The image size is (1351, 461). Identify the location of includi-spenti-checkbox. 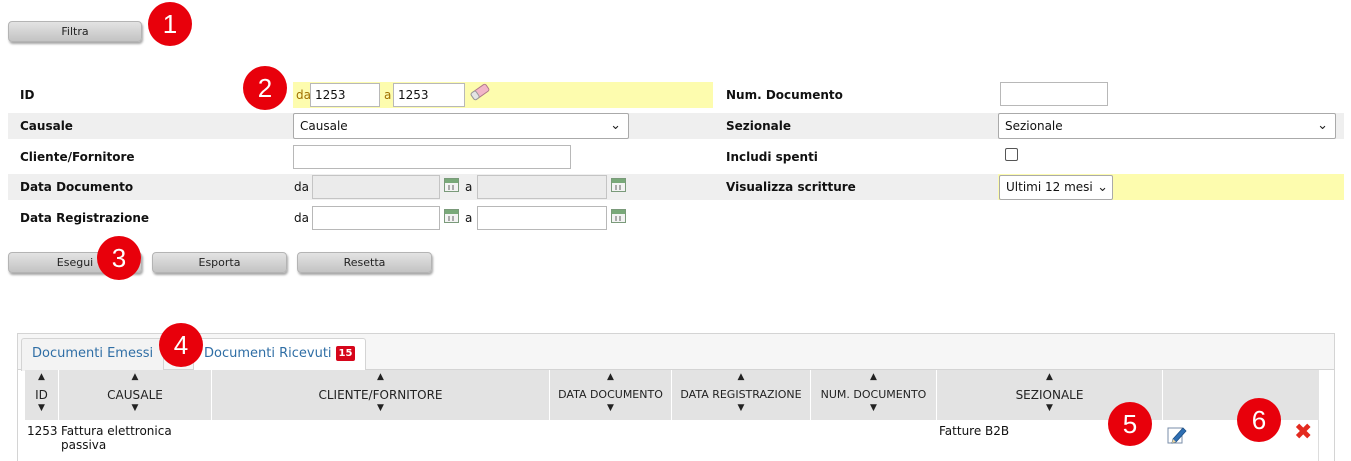
(1011, 154).